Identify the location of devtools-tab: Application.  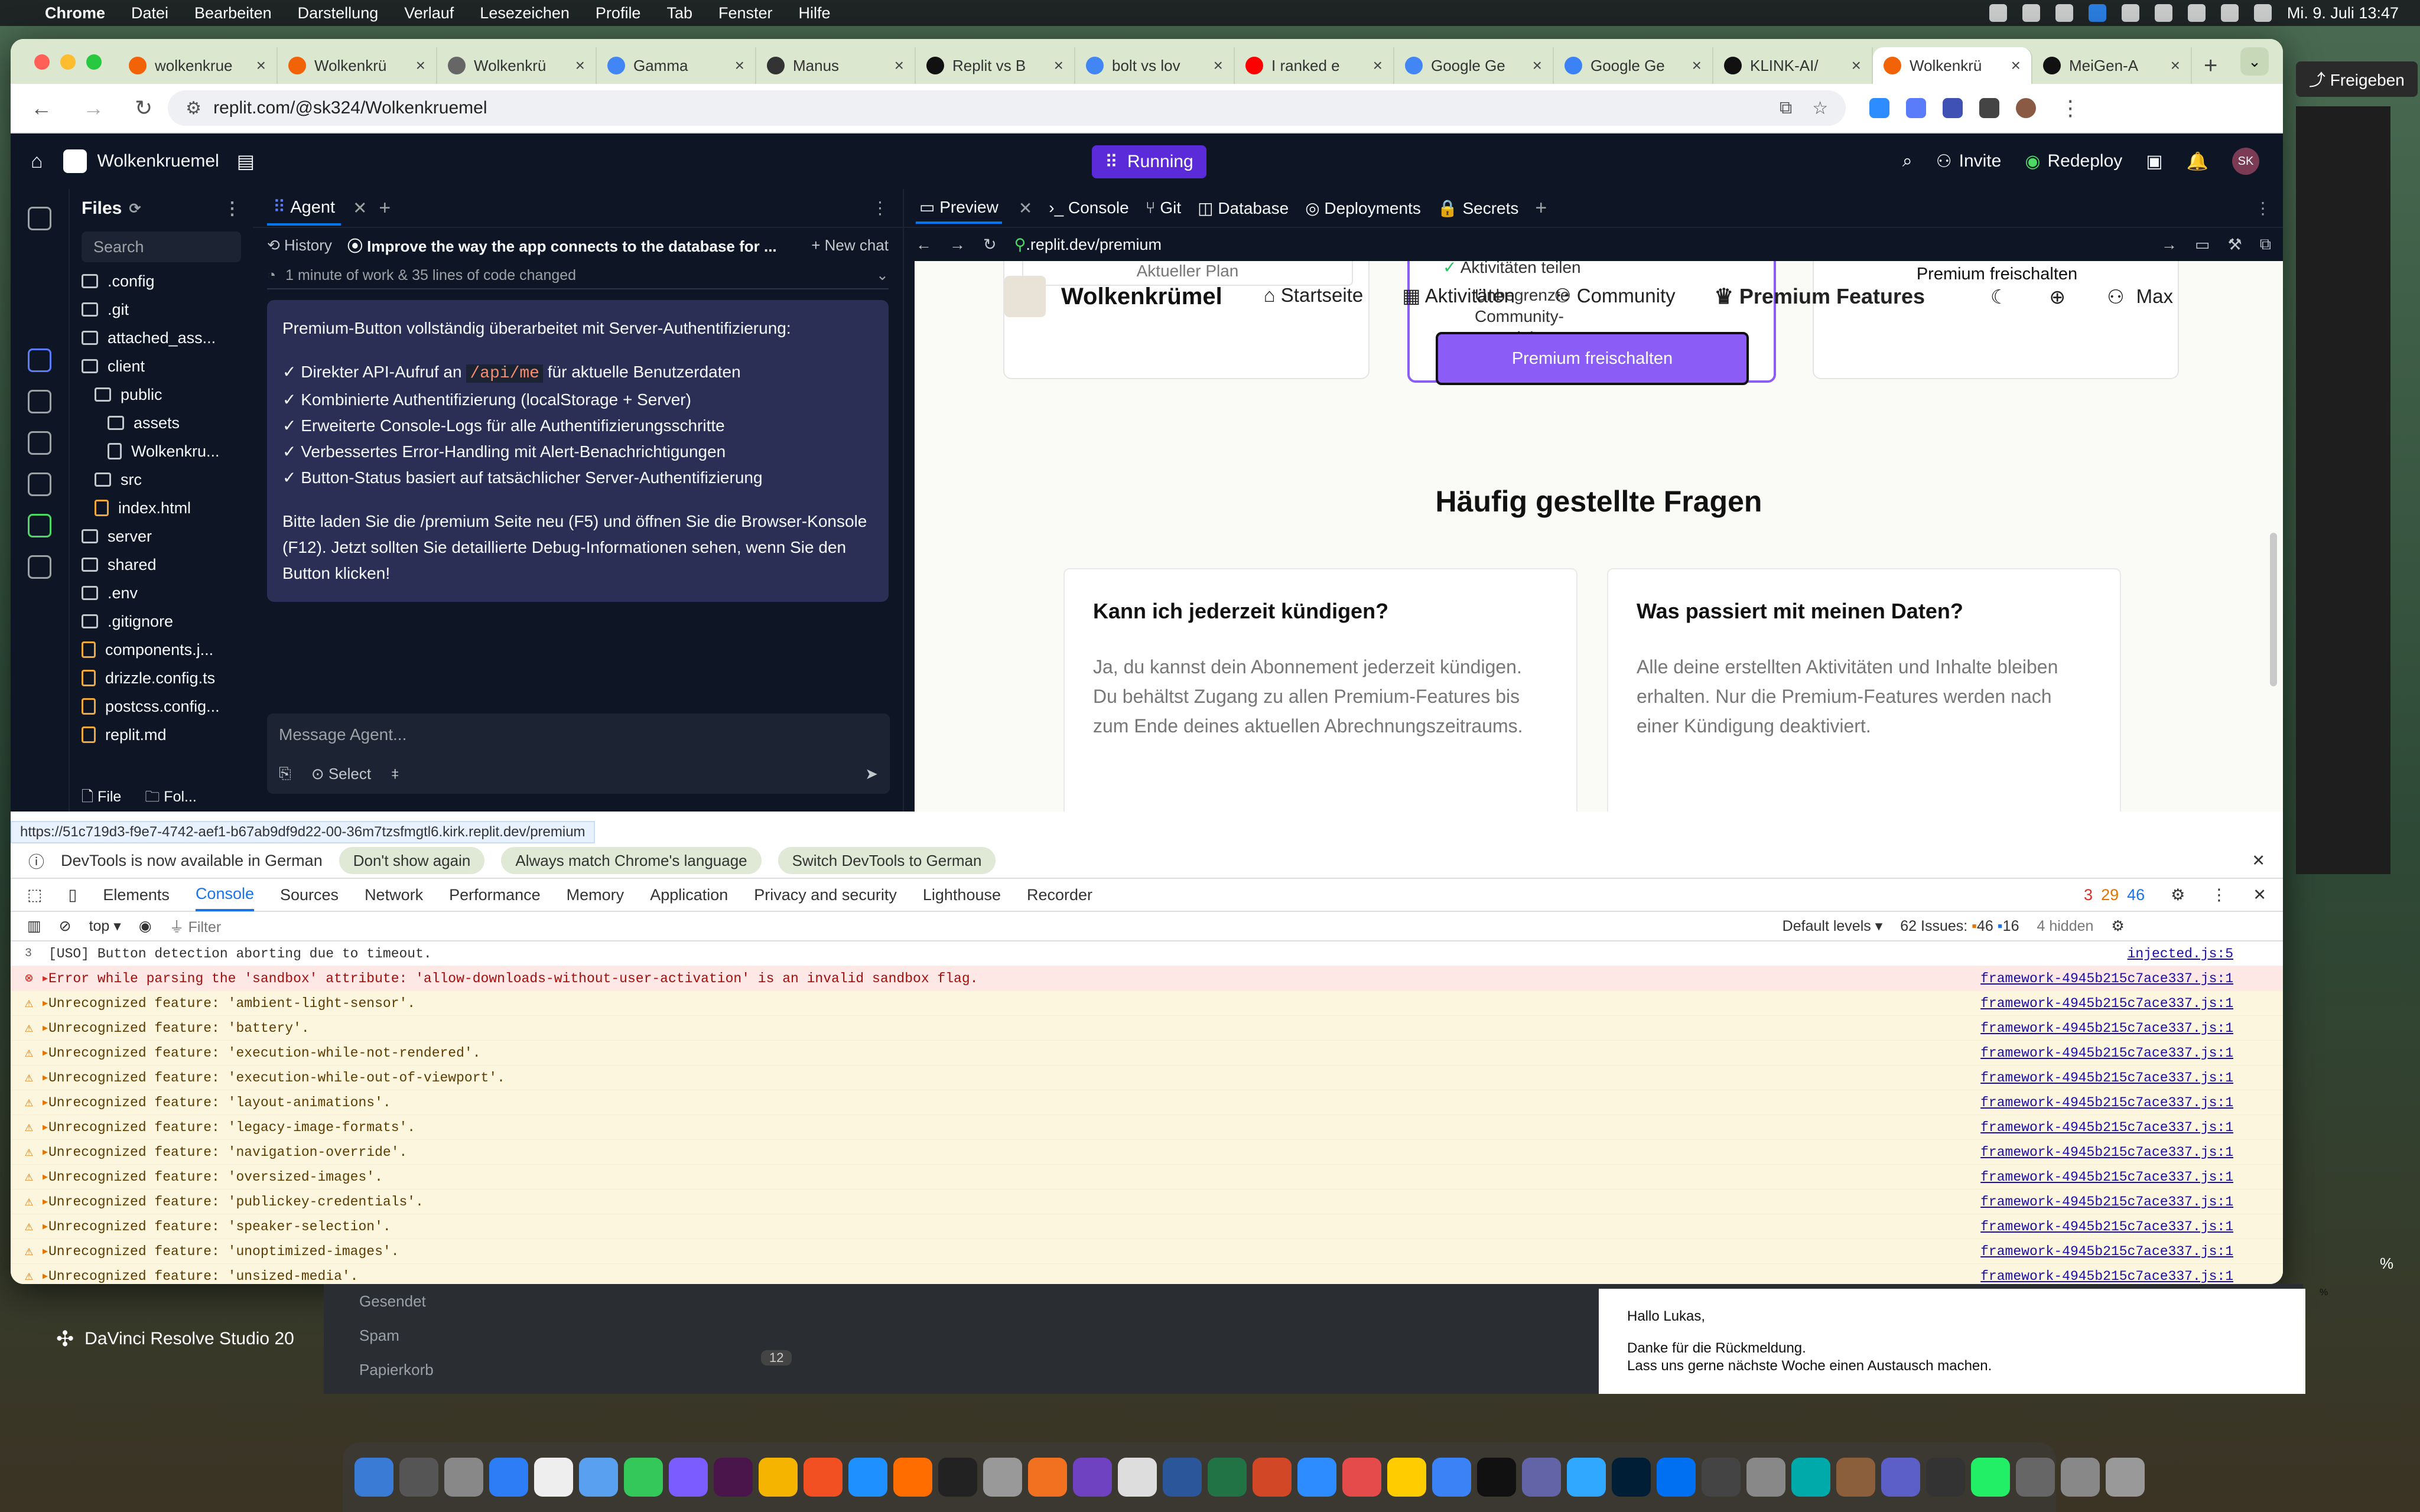
(689, 895).